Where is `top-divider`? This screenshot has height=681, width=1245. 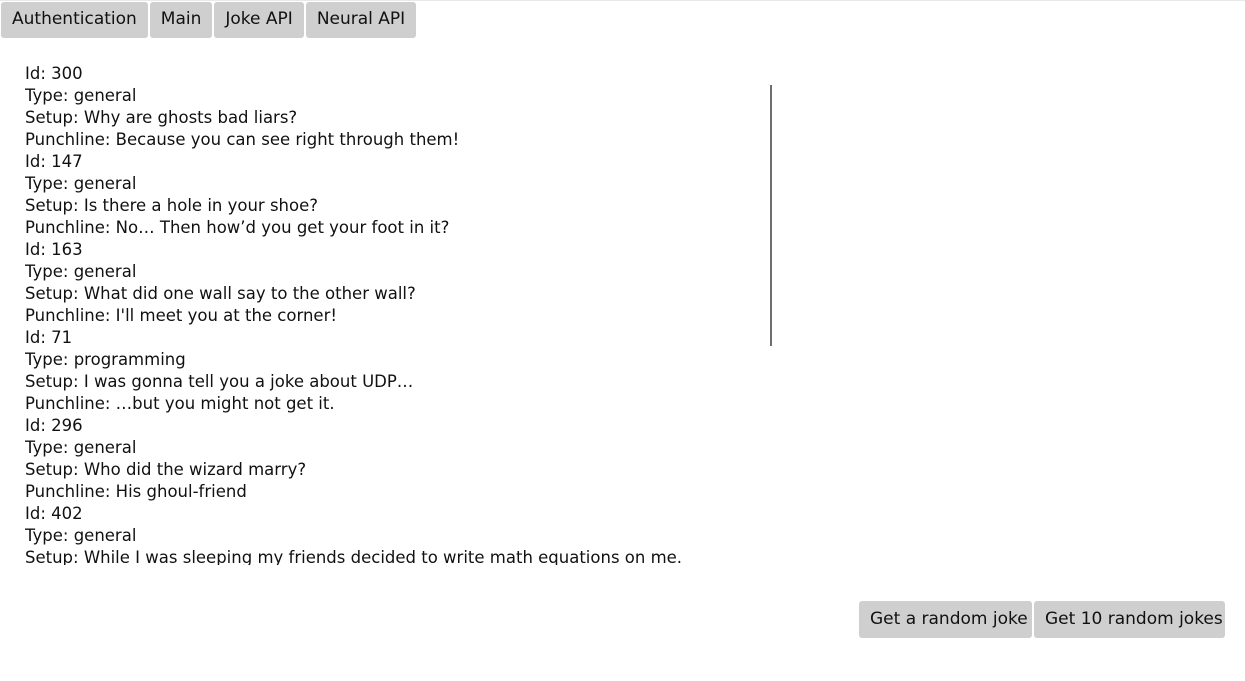 top-divider is located at coordinates (622, 0).